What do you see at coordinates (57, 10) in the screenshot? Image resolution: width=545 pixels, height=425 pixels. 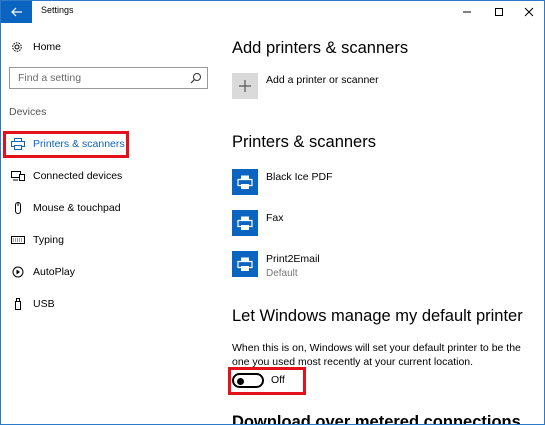 I see `window-title: Settings` at bounding box center [57, 10].